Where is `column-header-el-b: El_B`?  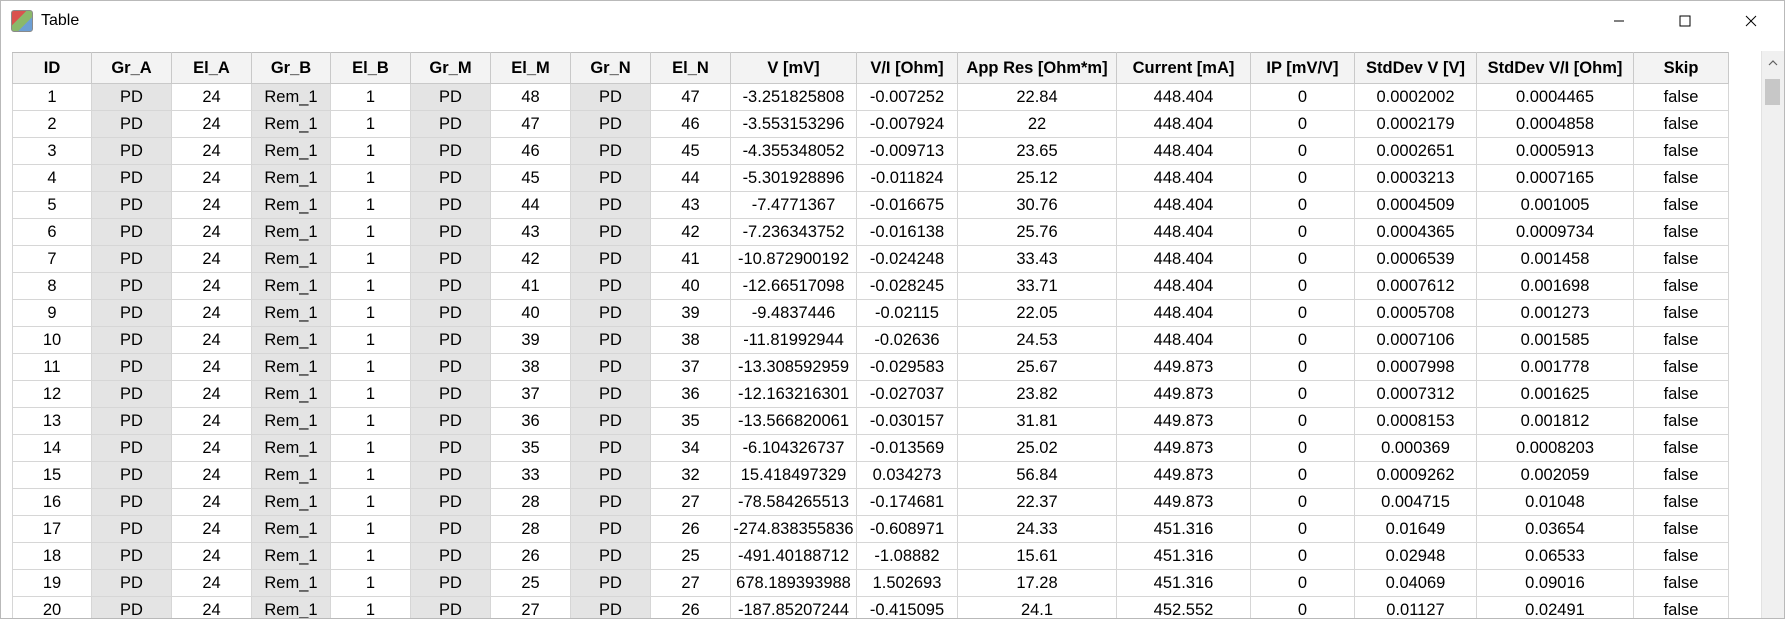 column-header-el-b: El_B is located at coordinates (370, 68).